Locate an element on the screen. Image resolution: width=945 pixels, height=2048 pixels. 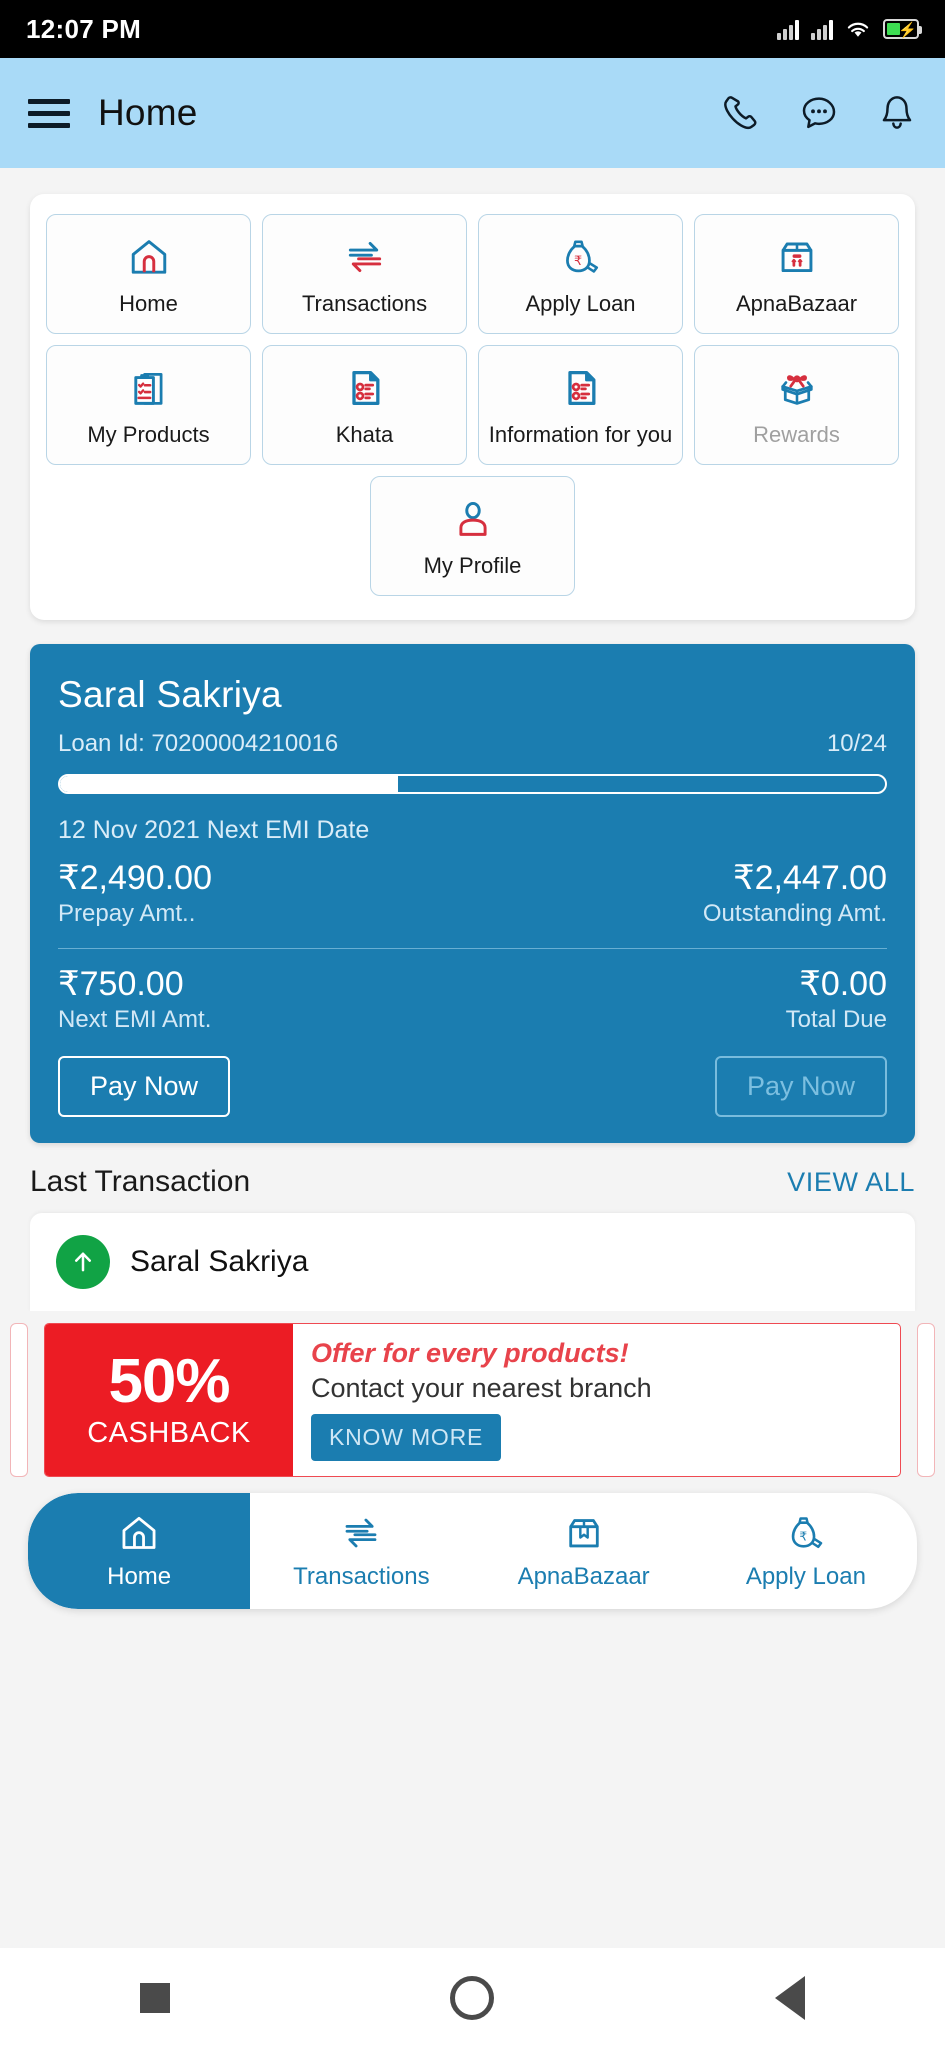
outstanding-amount-value: ₹2,447.00 is located at coordinates (810, 878).